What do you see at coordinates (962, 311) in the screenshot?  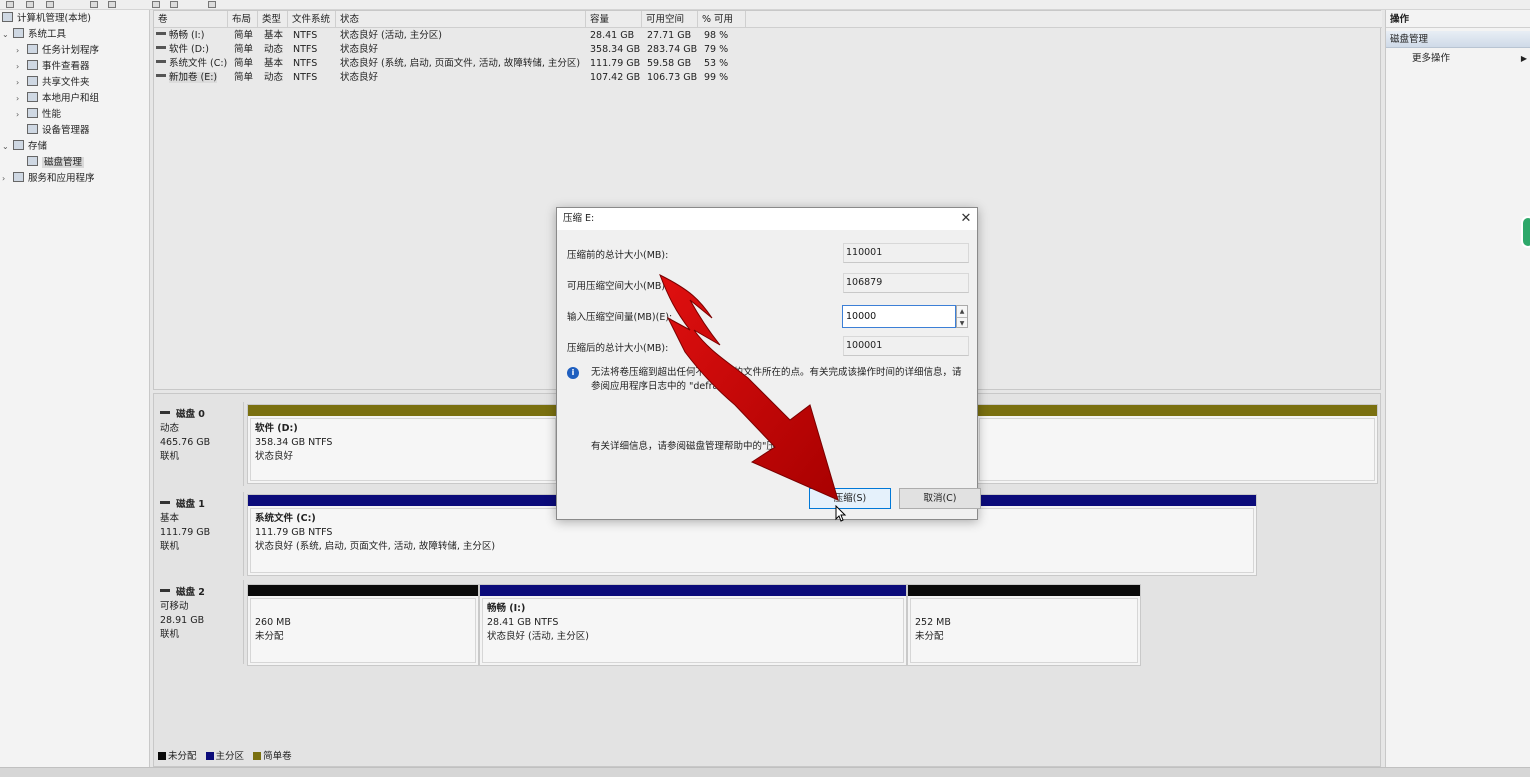 I see `stepper-up-icon: ▲` at bounding box center [962, 311].